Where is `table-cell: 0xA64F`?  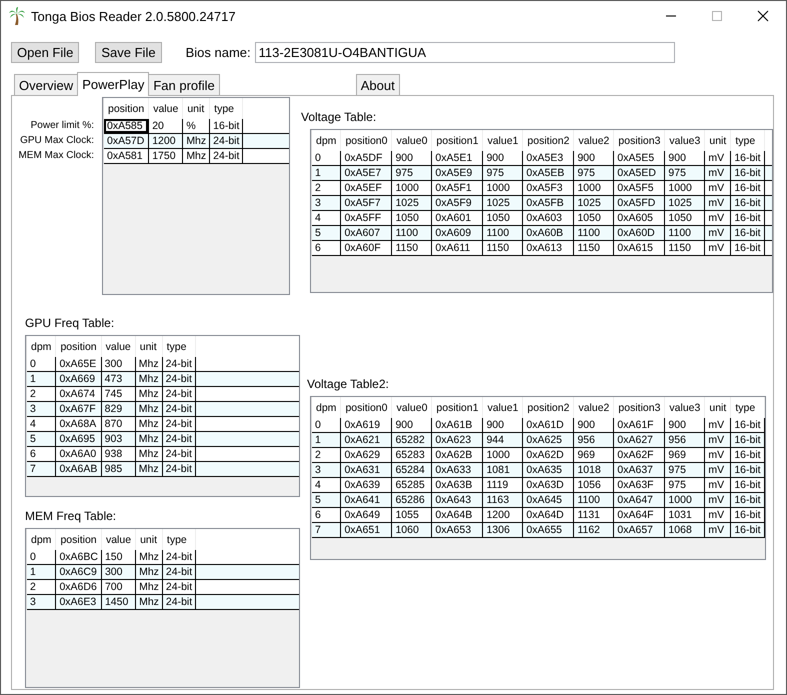 table-cell: 0xA64F is located at coordinates (639, 515).